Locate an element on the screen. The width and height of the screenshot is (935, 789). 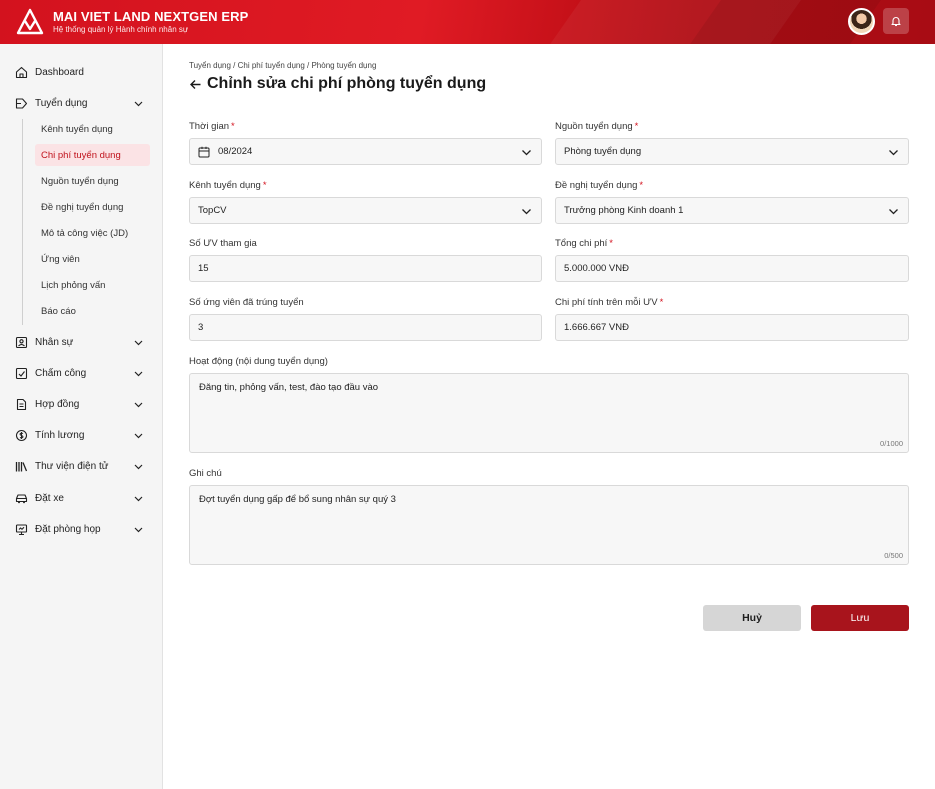
submenu-divider is located at coordinates (22, 222).